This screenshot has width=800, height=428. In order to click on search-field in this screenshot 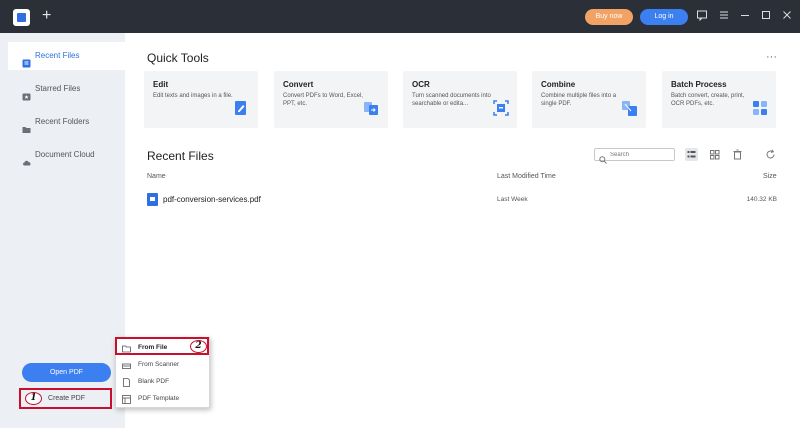, I will do `click(634, 156)`.